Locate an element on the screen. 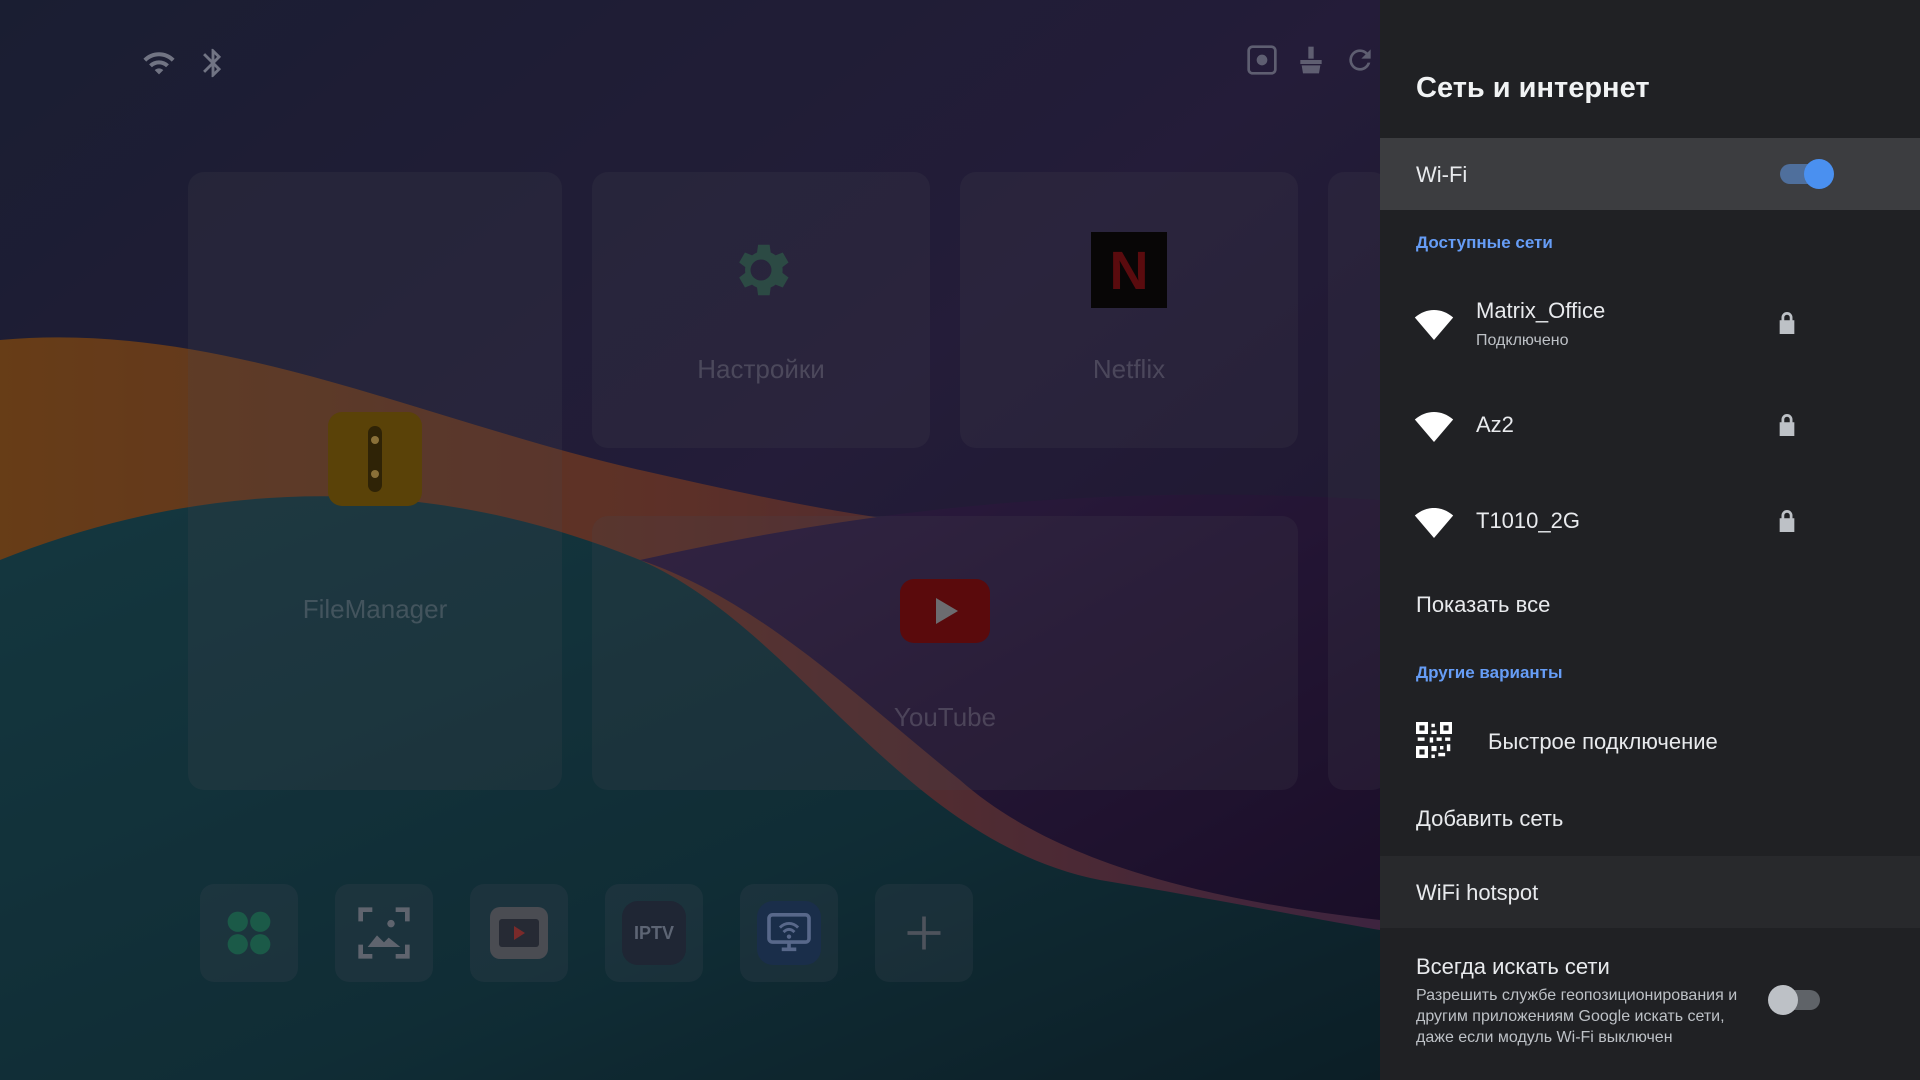 The image size is (1920, 1080). netflix-icon: N is located at coordinates (1129, 270).